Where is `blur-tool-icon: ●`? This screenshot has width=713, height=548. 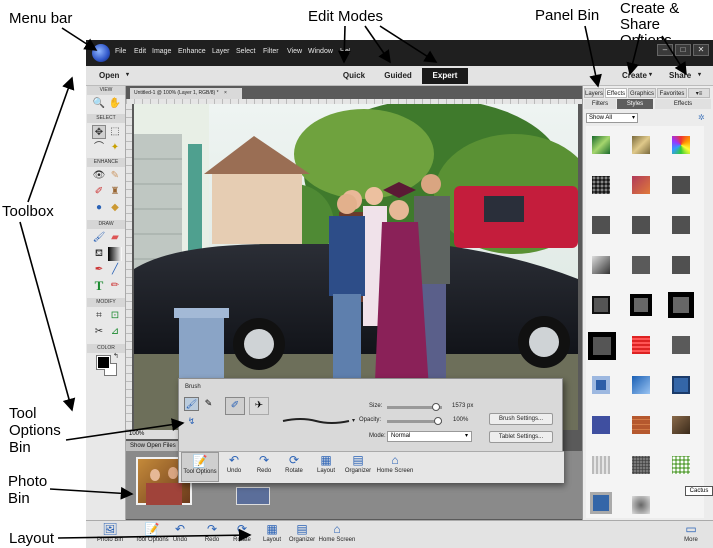
blur-tool-icon: ● is located at coordinates (99, 208).